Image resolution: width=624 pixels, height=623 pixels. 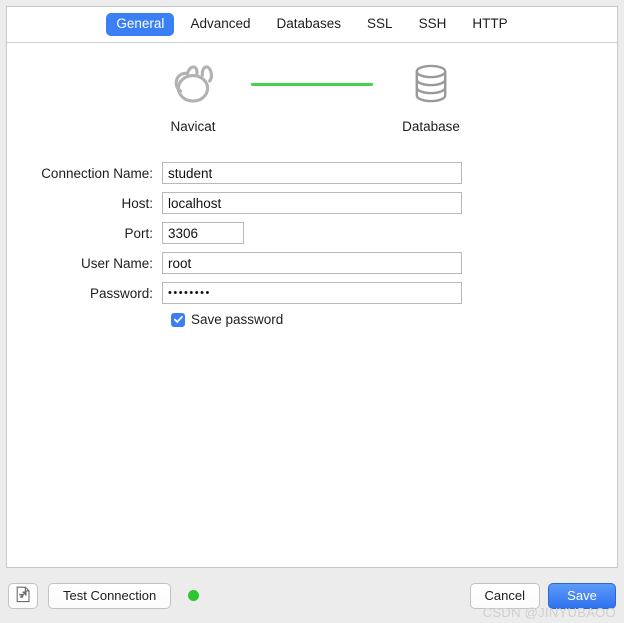 What do you see at coordinates (193, 126) in the screenshot?
I see `diagram-source-label: Navicat` at bounding box center [193, 126].